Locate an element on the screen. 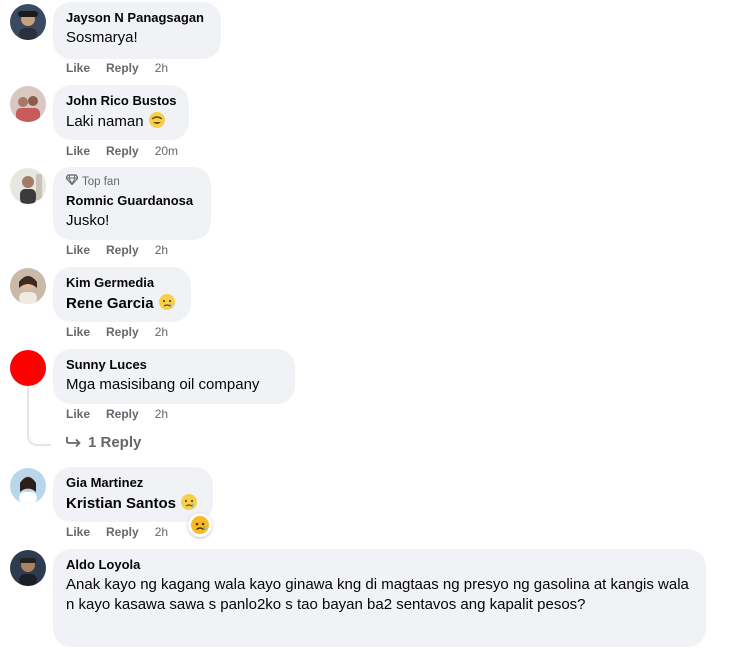  comment-bubble: Kim Germedia Rene Garcia is located at coordinates (122, 294).